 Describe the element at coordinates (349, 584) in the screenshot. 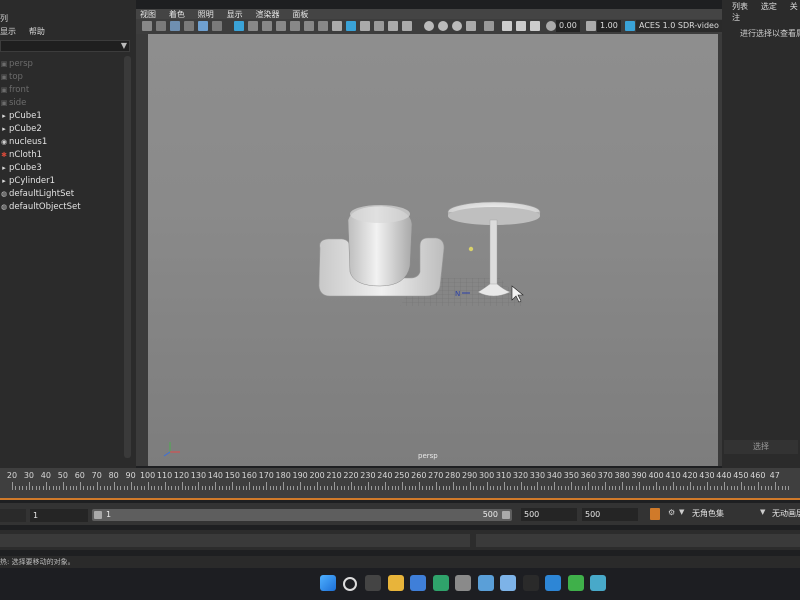

I see `search-icon` at that location.